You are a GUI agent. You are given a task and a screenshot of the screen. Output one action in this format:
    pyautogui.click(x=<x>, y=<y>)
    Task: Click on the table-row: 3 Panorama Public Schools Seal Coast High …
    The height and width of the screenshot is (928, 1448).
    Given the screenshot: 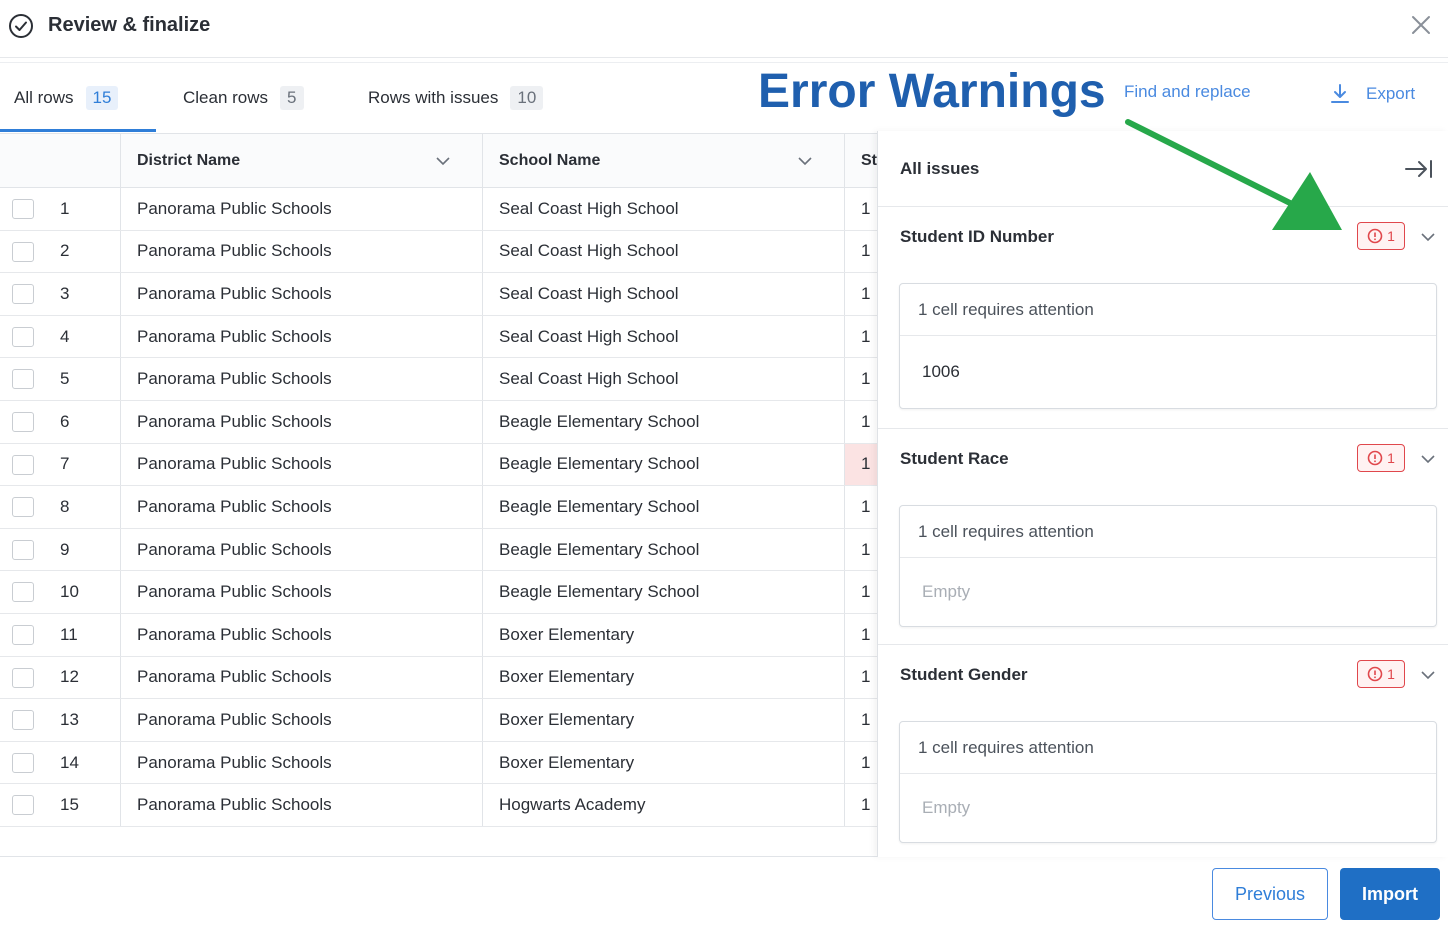 What is the action you would take?
    pyautogui.click(x=439, y=294)
    